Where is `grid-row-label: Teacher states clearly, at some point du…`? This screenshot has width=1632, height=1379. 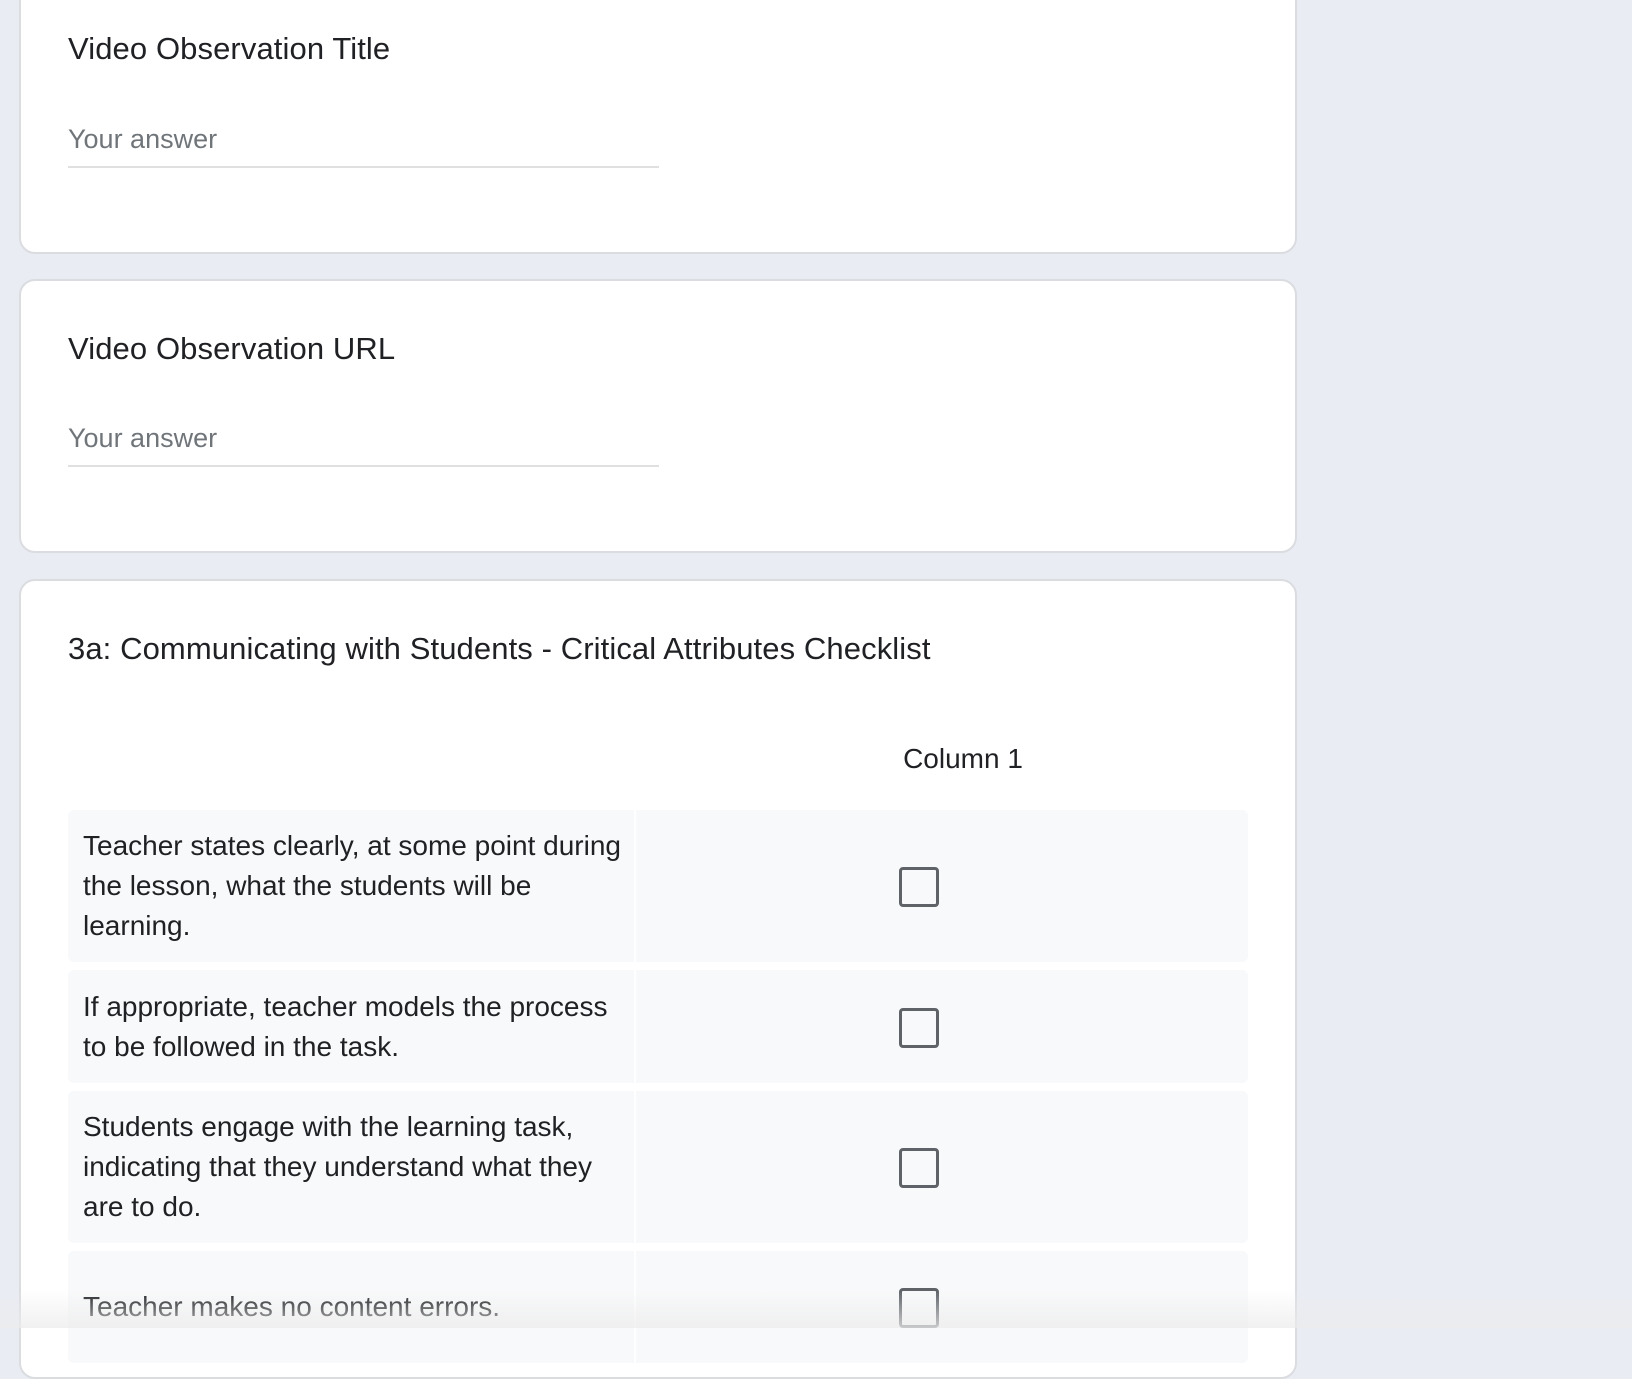
grid-row-label: Teacher states clearly, at some point du… is located at coordinates (352, 885).